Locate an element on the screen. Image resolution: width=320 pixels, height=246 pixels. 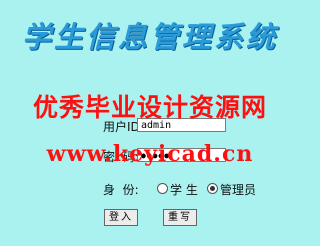
role-admin-label: 管理员 is located at coordinates (238, 190).